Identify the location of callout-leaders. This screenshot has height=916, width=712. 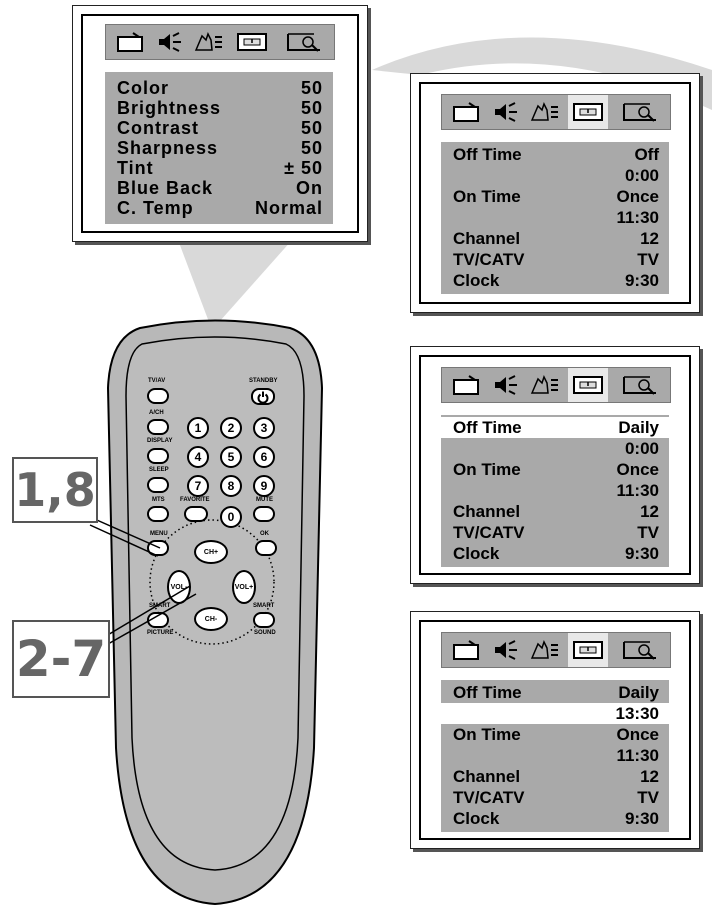
(143, 580).